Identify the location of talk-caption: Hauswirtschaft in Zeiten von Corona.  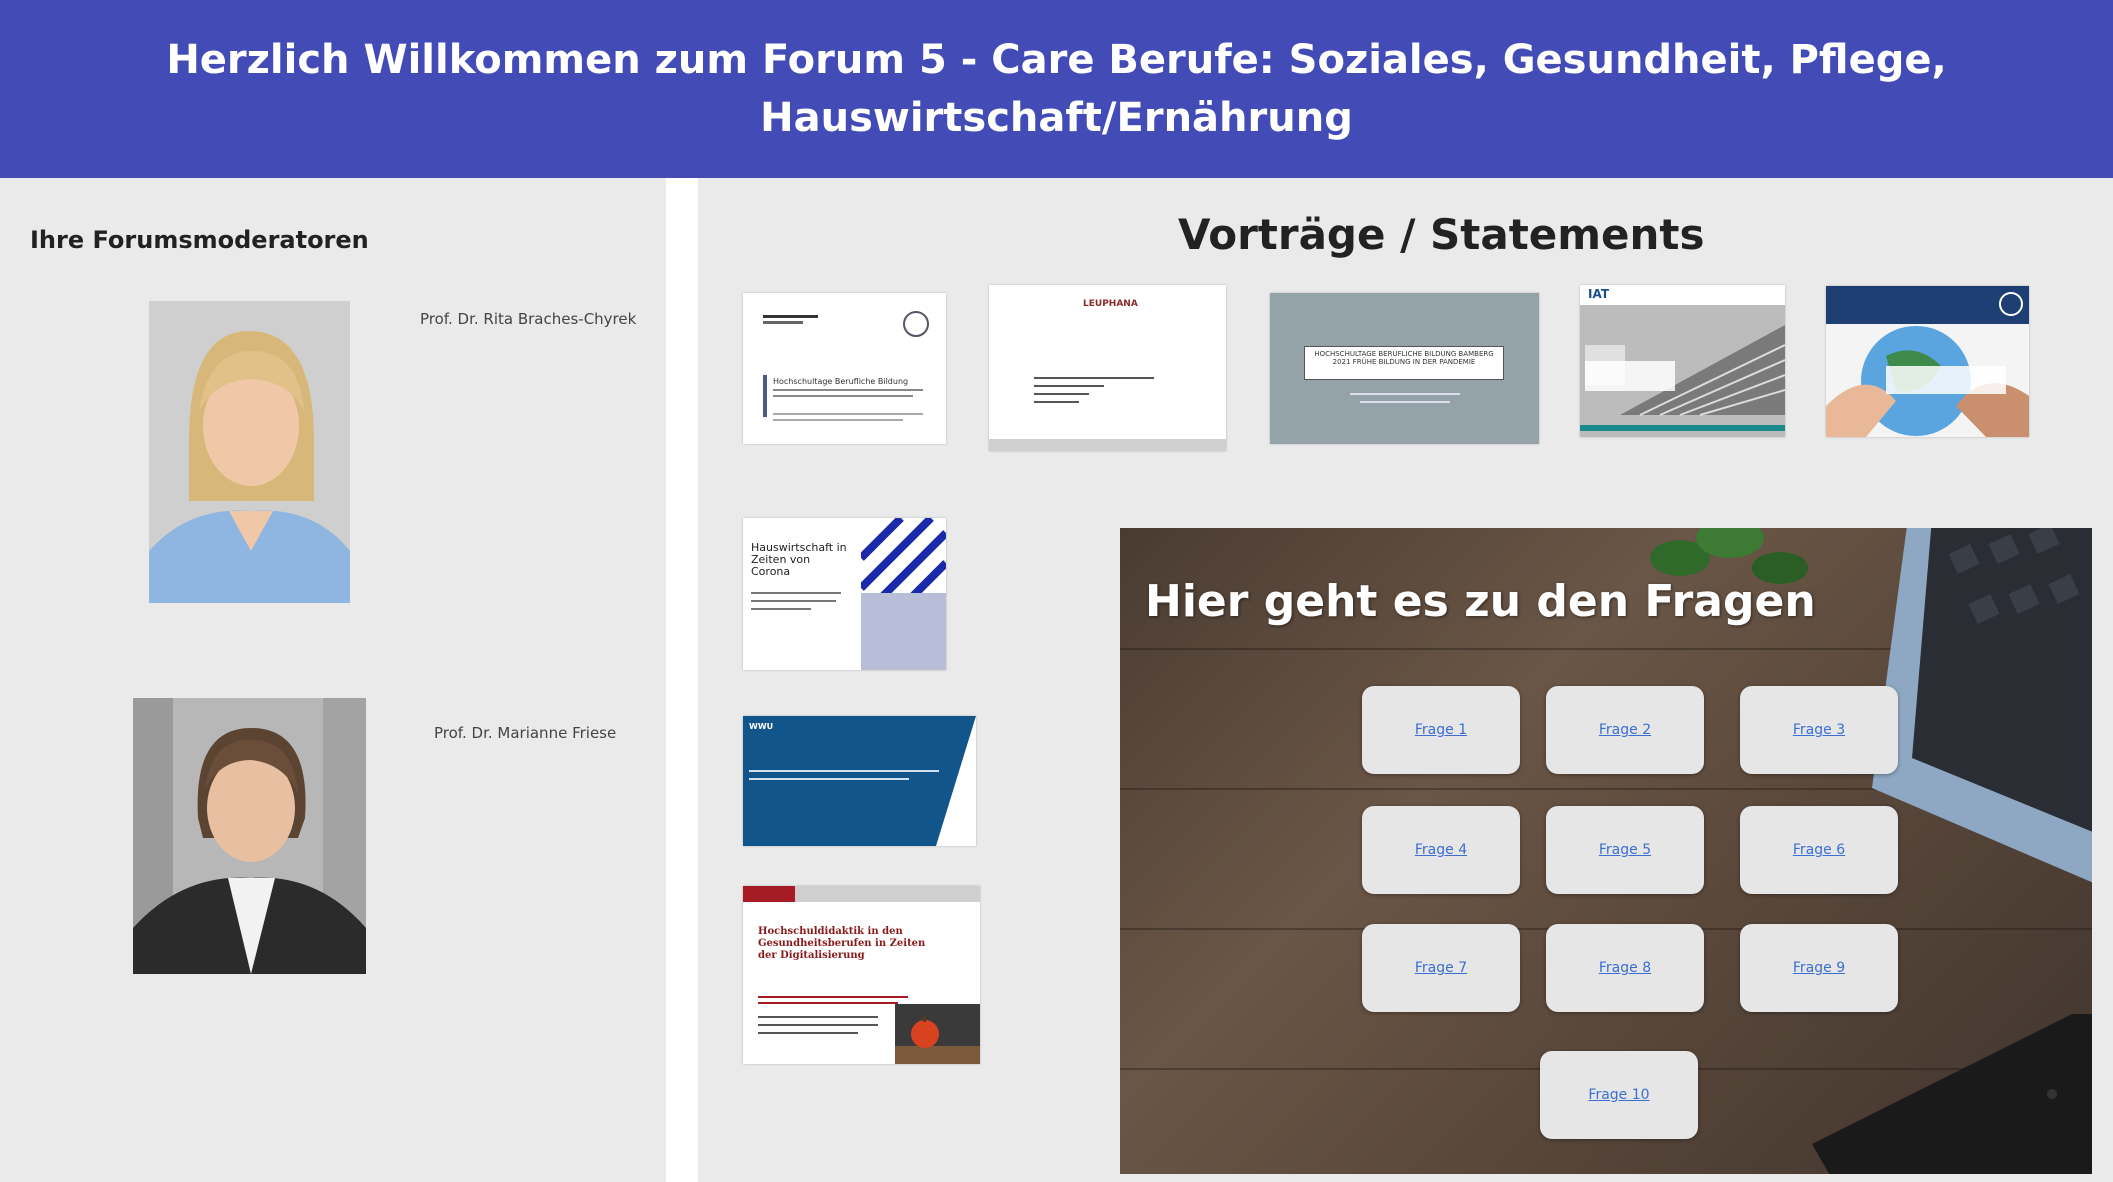
(799, 559).